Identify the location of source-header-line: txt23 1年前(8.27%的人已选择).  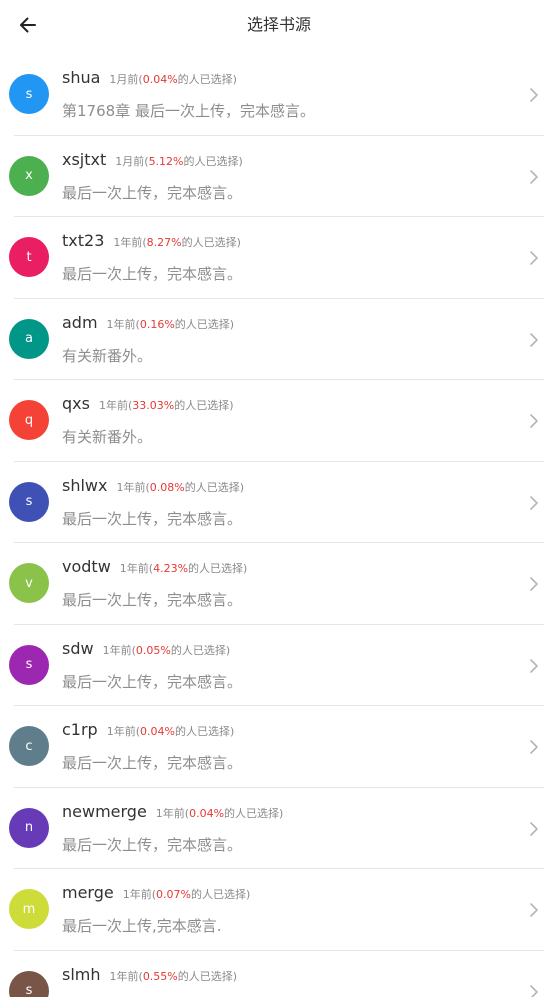
(151, 242).